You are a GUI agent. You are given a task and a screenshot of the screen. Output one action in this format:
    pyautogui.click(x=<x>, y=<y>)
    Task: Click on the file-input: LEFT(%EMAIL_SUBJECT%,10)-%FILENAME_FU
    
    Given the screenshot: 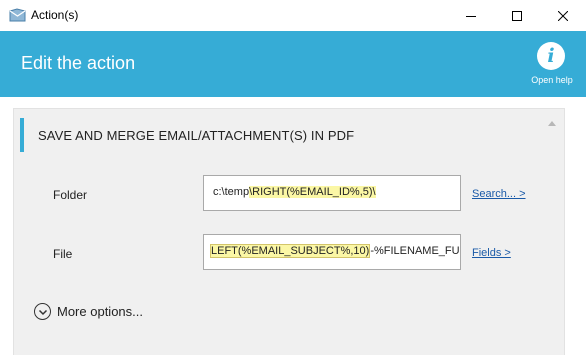 What is the action you would take?
    pyautogui.click(x=332, y=252)
    